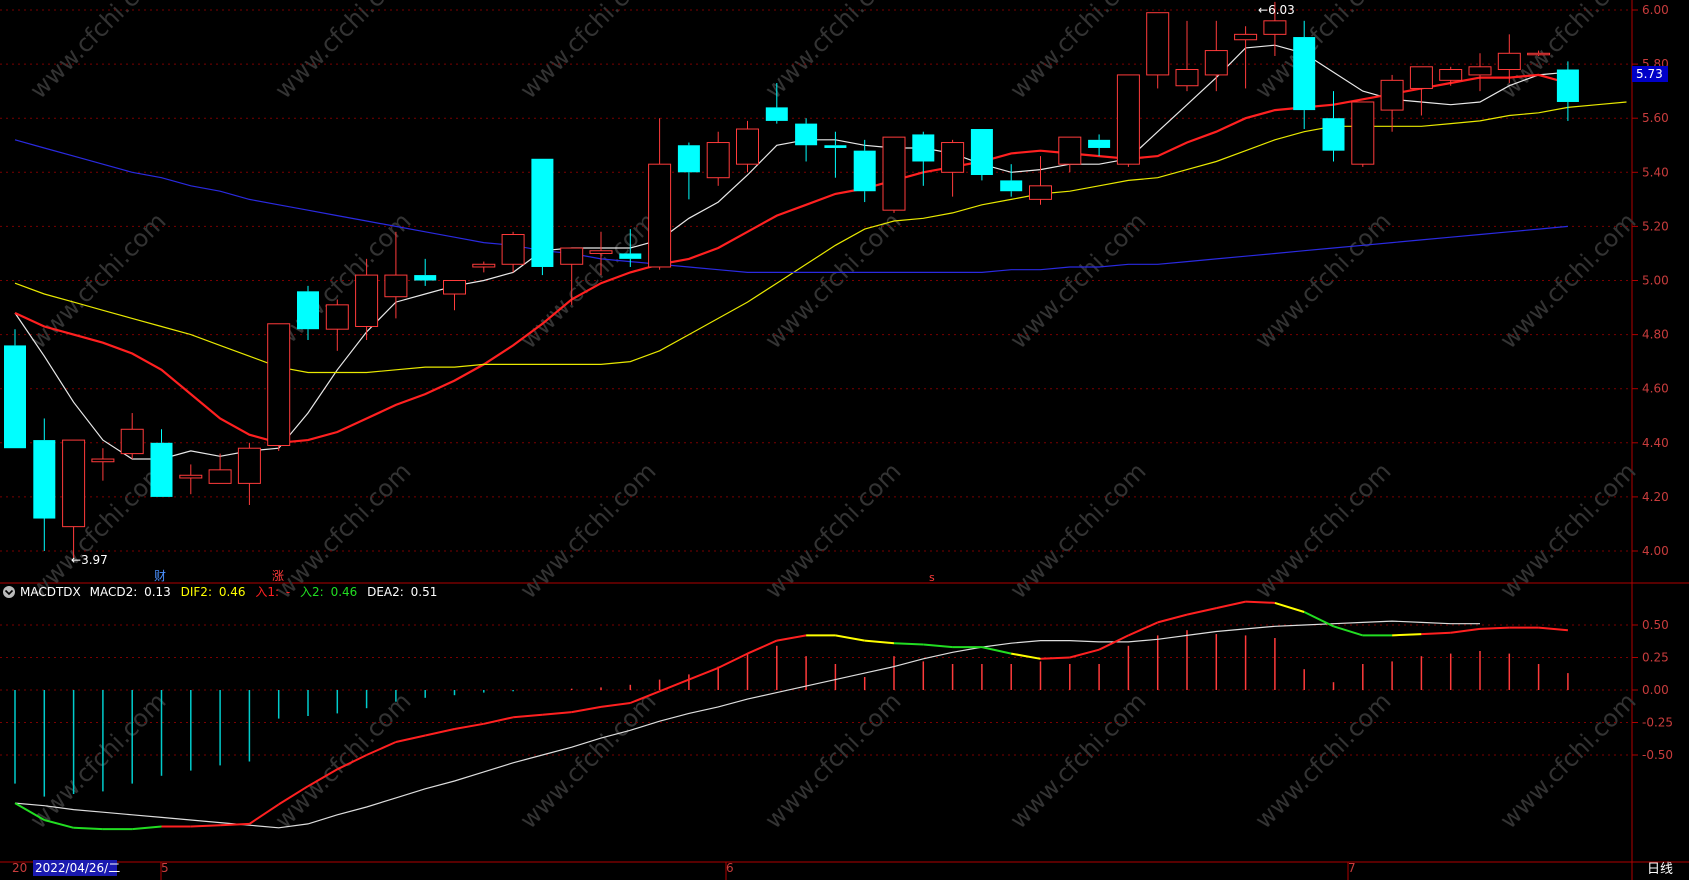 Image resolution: width=1689 pixels, height=880 pixels. I want to click on price-tick-label: 4.60, so click(1655, 389).